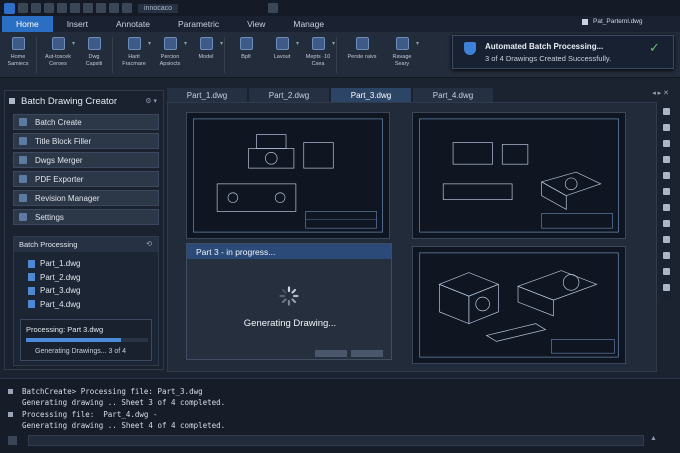 The width and height of the screenshot is (680, 453). What do you see at coordinates (86, 179) in the screenshot?
I see `menu-pdf-exporter: PDF Exporter` at bounding box center [86, 179].